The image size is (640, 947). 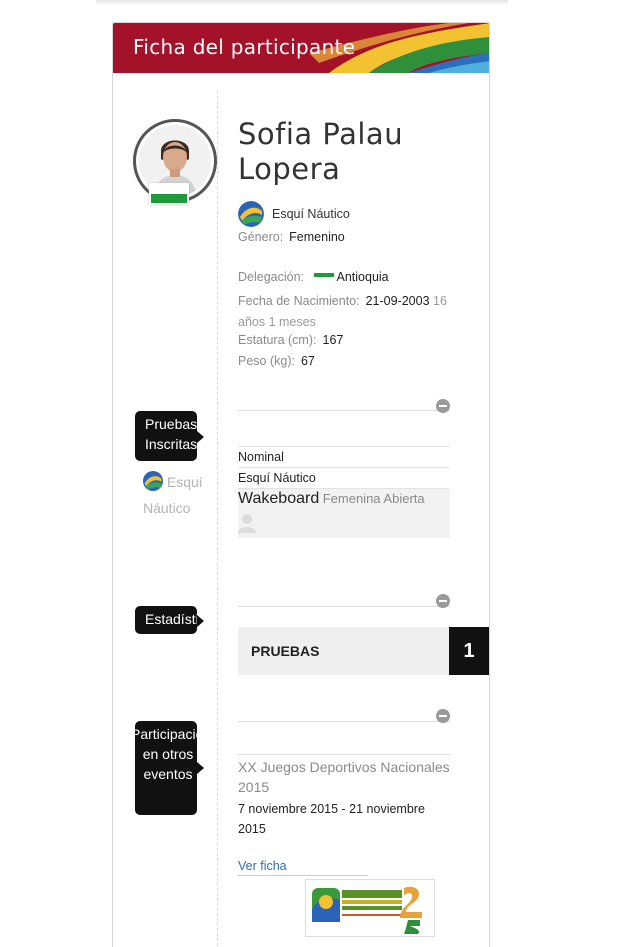 I want to click on collapse-events-icon, so click(x=443, y=716).